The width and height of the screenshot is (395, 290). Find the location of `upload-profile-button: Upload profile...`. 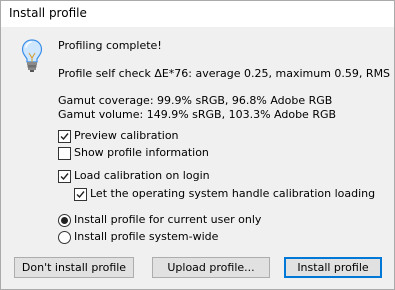

upload-profile-button: Upload profile... is located at coordinates (211, 267).